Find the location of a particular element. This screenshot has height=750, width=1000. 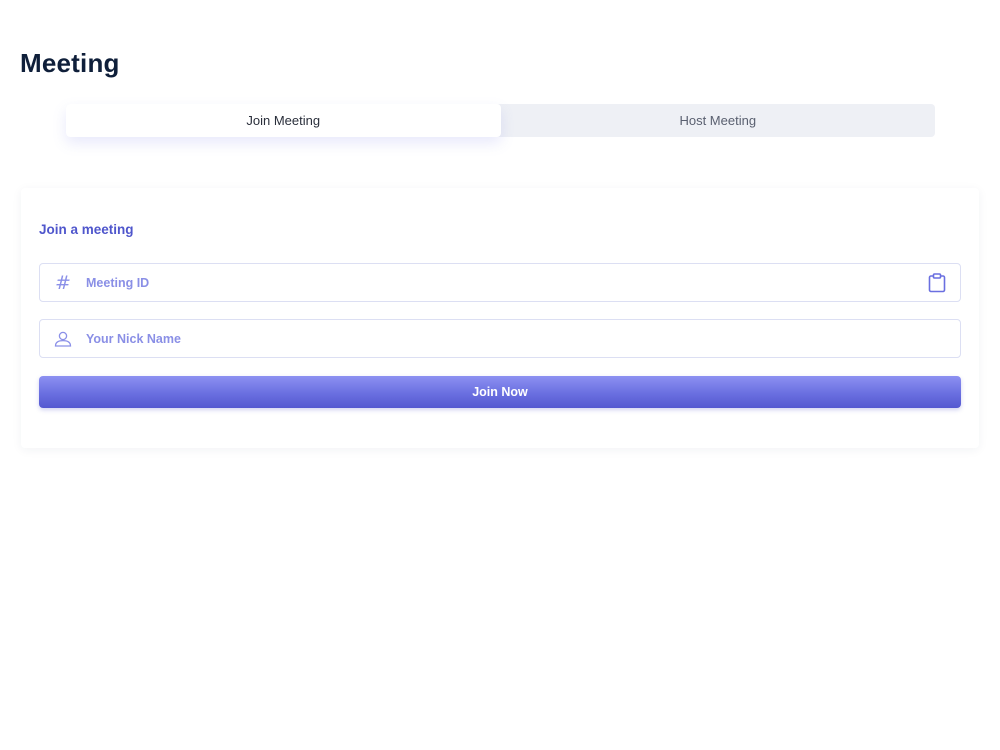

nickname-field is located at coordinates (500, 338).